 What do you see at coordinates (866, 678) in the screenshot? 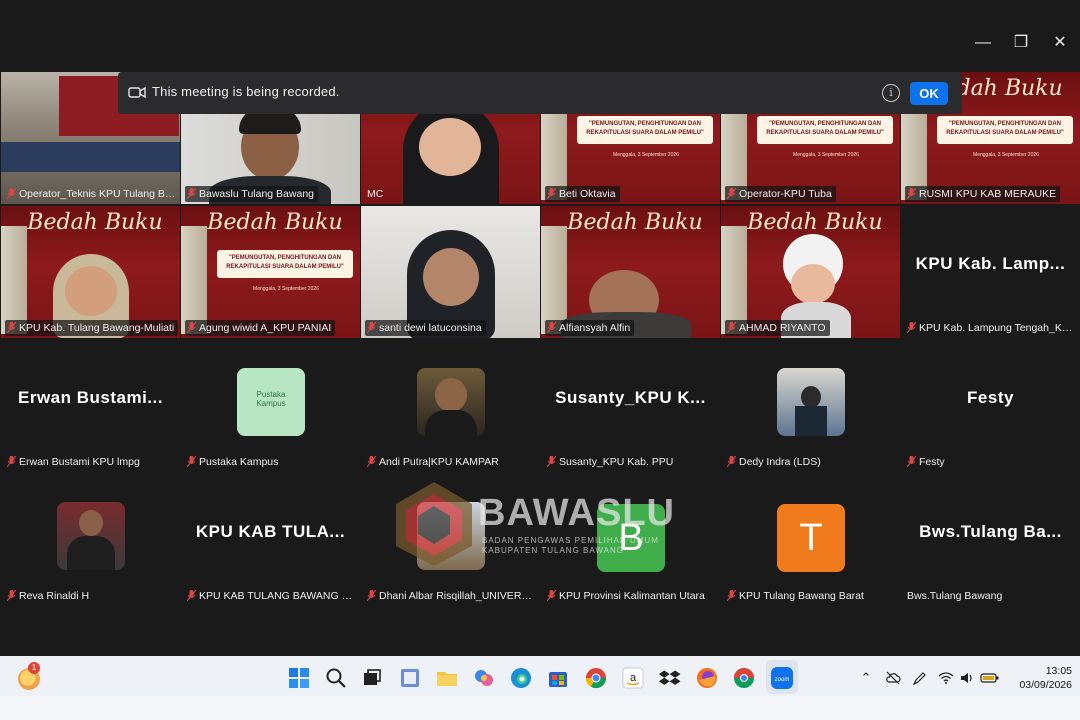
I see `show-hidden-icons-chevron-up-icon: ⌃` at bounding box center [866, 678].